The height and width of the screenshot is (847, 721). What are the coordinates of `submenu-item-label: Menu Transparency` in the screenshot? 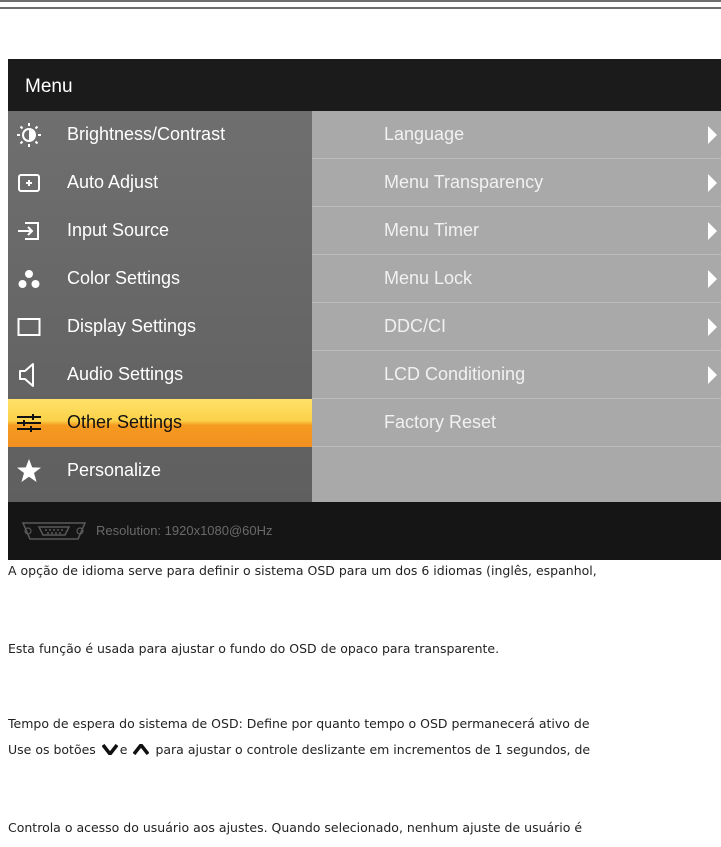 It's located at (464, 182).